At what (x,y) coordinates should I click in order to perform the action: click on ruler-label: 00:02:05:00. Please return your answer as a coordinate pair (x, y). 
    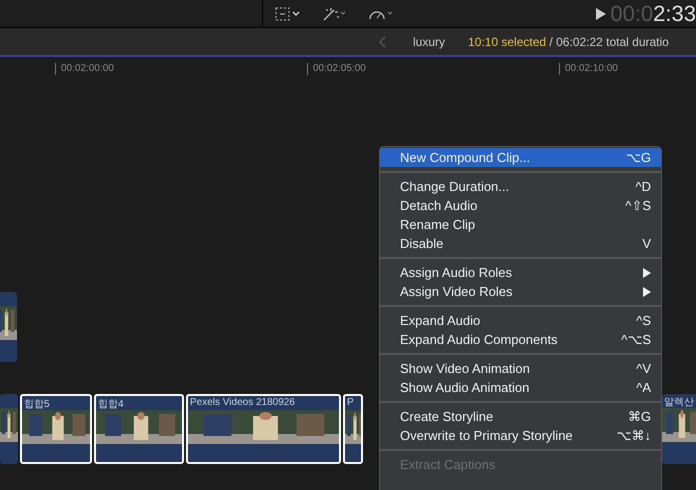
    Looking at the image, I should click on (433, 69).